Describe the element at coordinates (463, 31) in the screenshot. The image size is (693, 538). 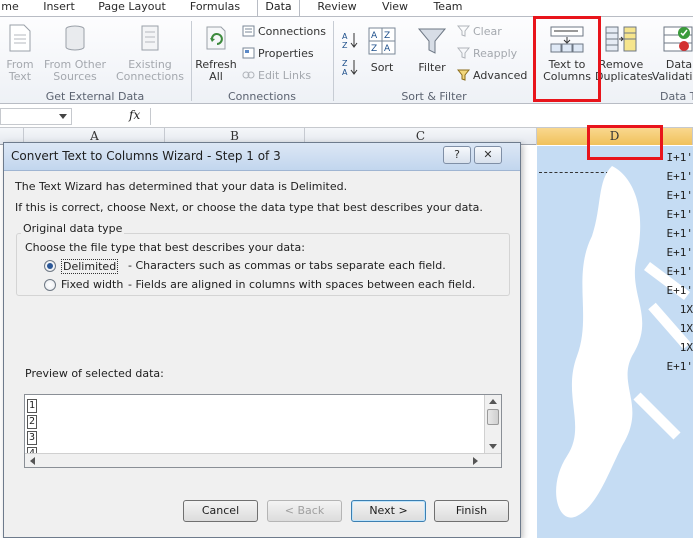
I see `clear-filter-icon` at that location.